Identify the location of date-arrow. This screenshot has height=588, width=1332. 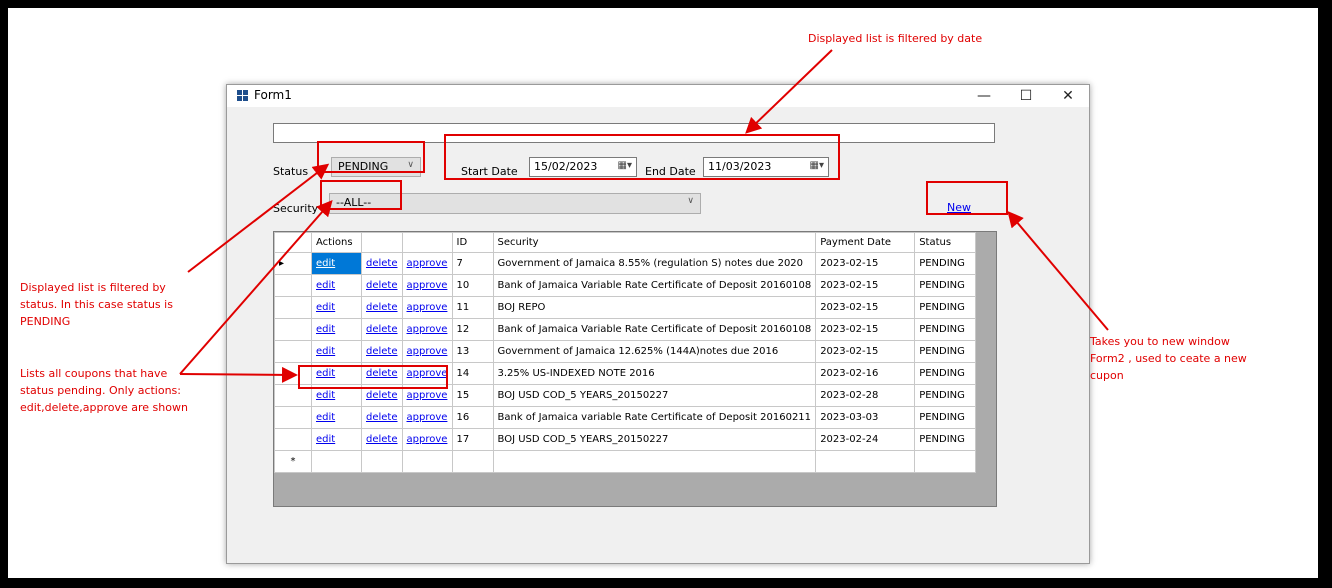
(789, 91).